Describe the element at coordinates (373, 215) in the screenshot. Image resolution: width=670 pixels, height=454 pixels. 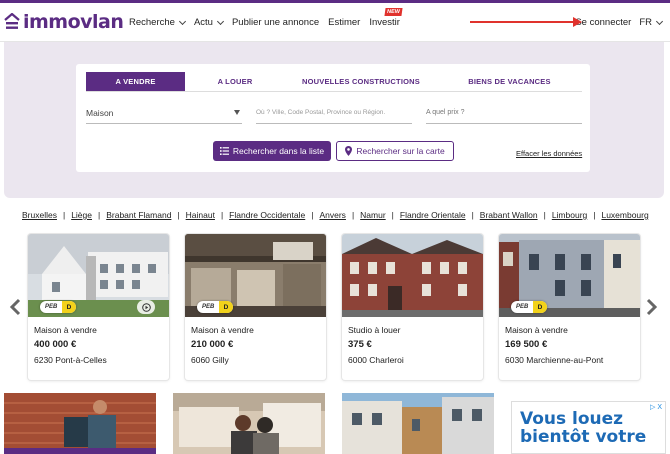
I see `region-link: Namur` at that location.